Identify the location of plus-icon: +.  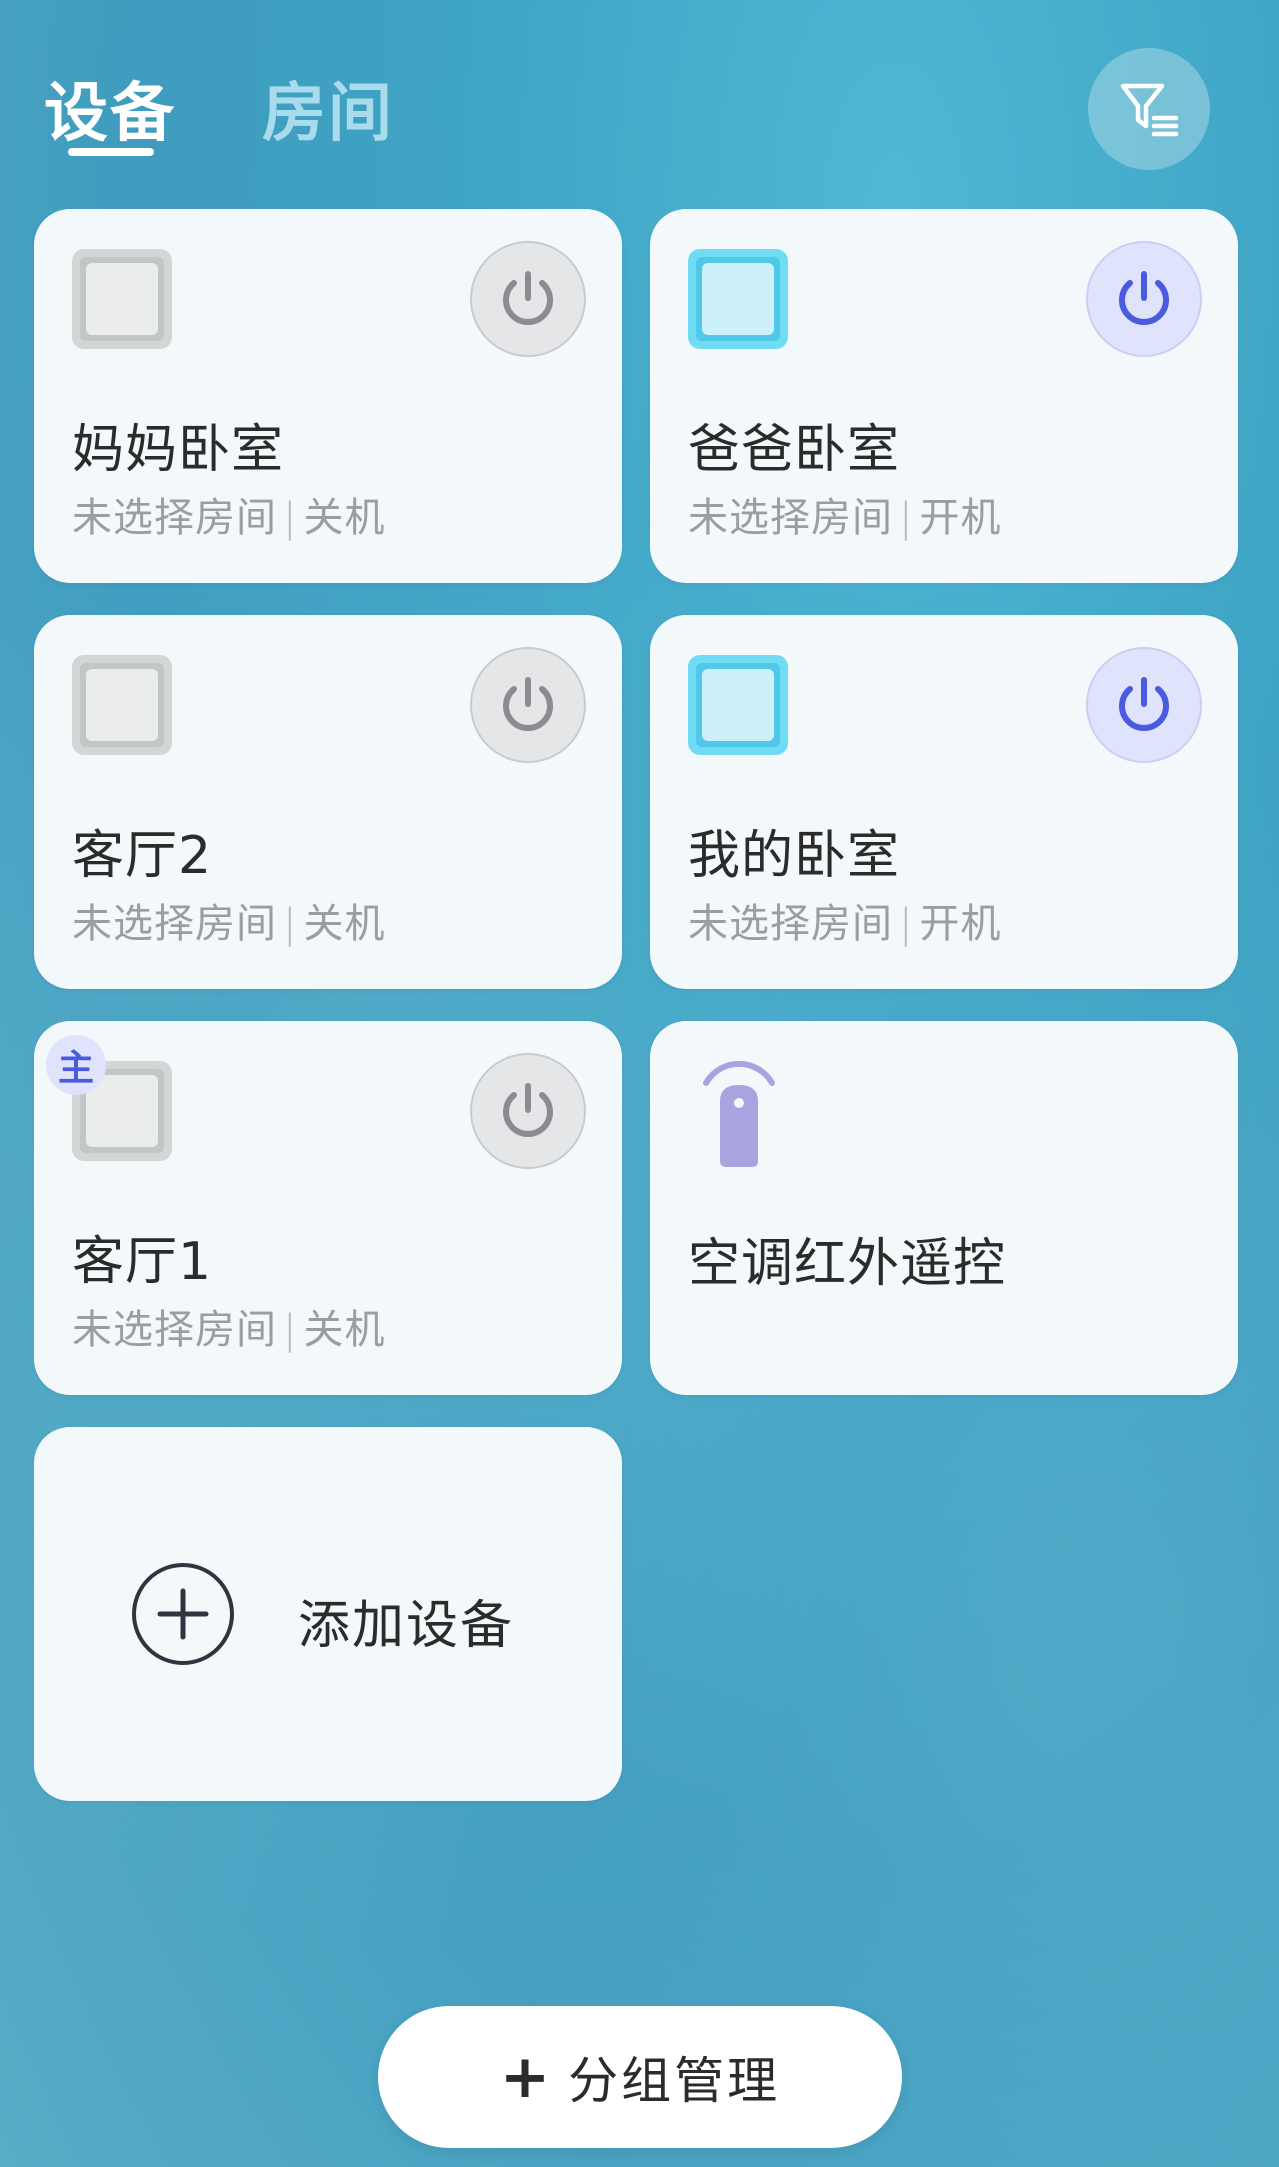
(525, 2077).